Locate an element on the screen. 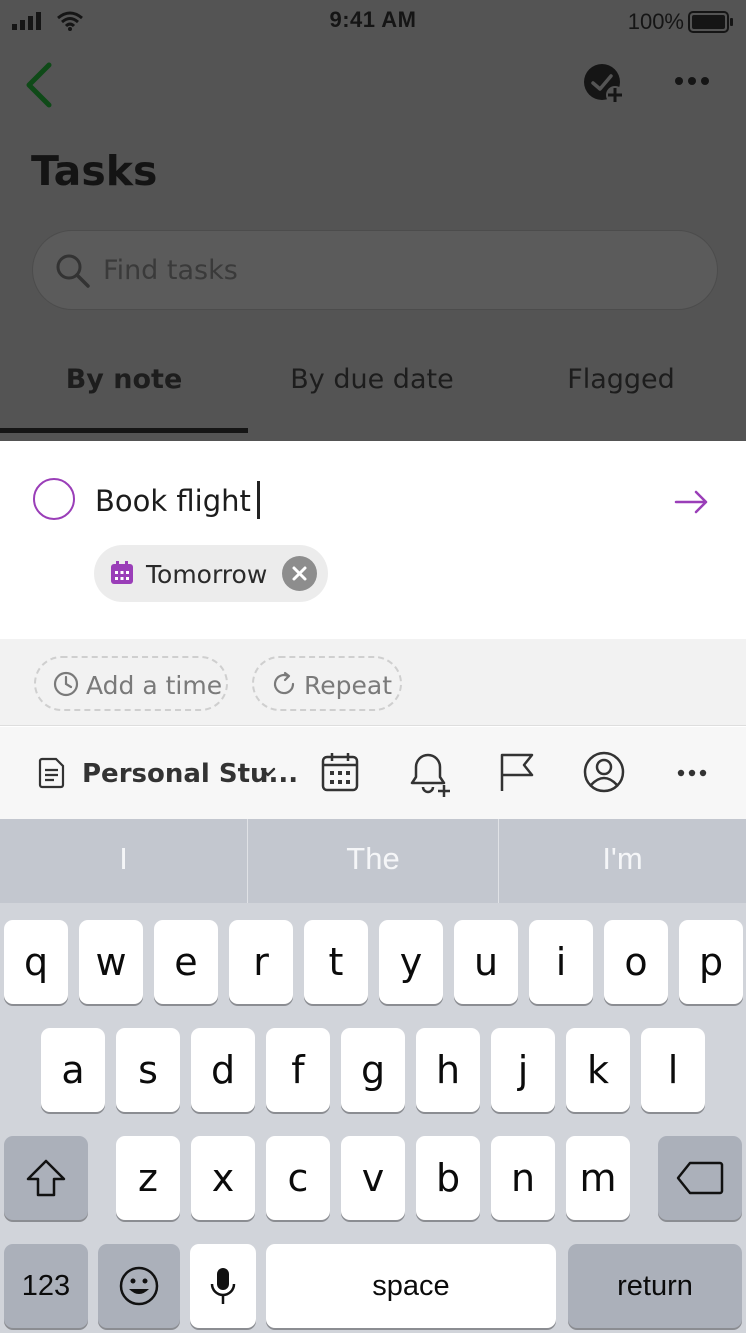 The height and width of the screenshot is (1333, 746). key-t: t is located at coordinates (336, 962).